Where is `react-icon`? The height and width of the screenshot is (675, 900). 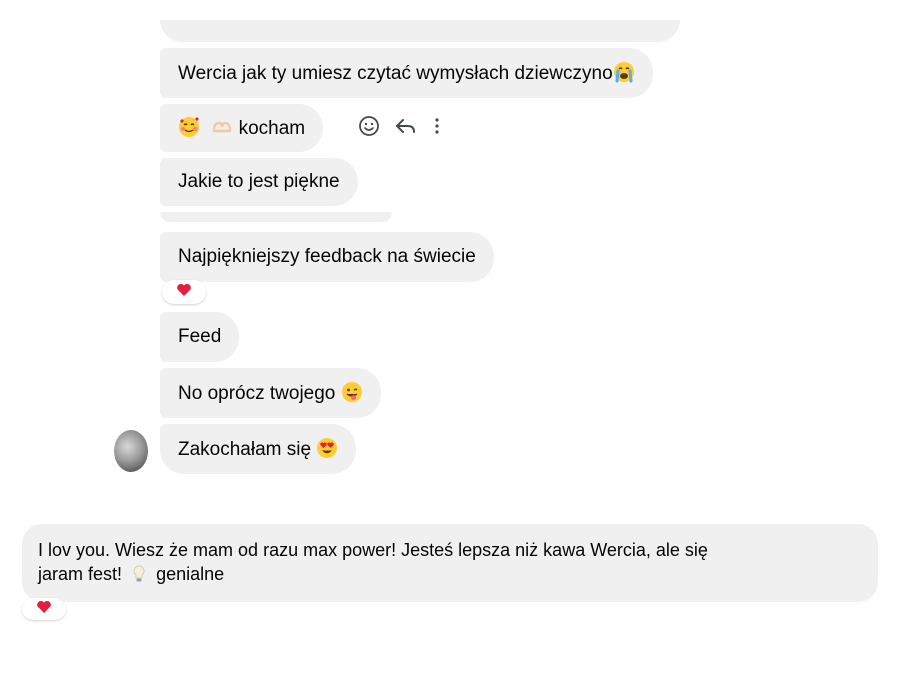 react-icon is located at coordinates (369, 126).